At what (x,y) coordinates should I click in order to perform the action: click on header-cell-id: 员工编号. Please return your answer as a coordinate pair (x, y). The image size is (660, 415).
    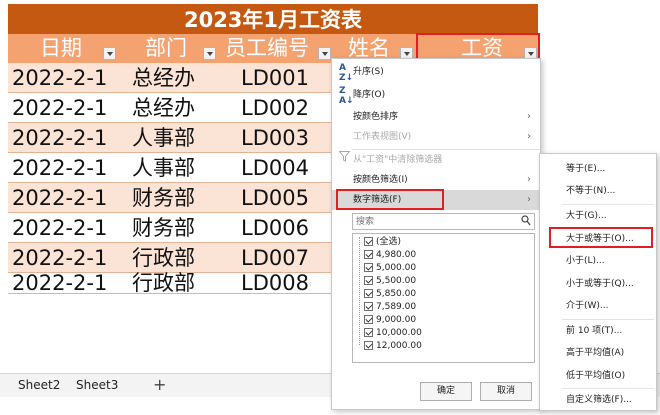
    Looking at the image, I should click on (276, 48).